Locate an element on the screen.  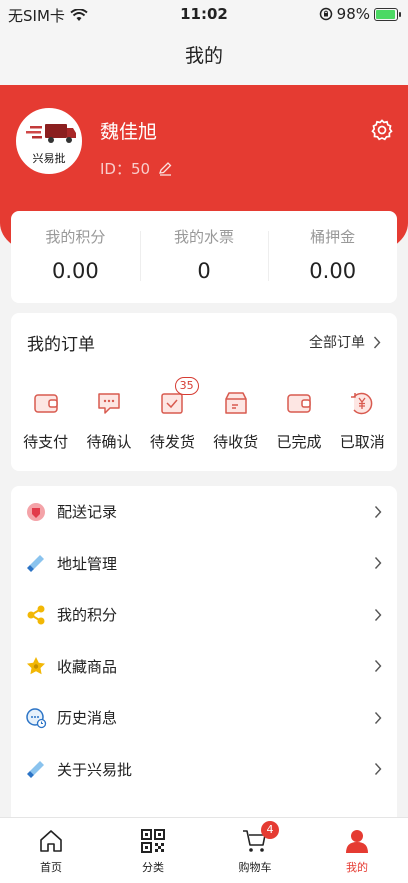
order-status-row: 待支付 待确认 35 待发货 待收货 已完成 已取消 is located at coordinates (204, 414).